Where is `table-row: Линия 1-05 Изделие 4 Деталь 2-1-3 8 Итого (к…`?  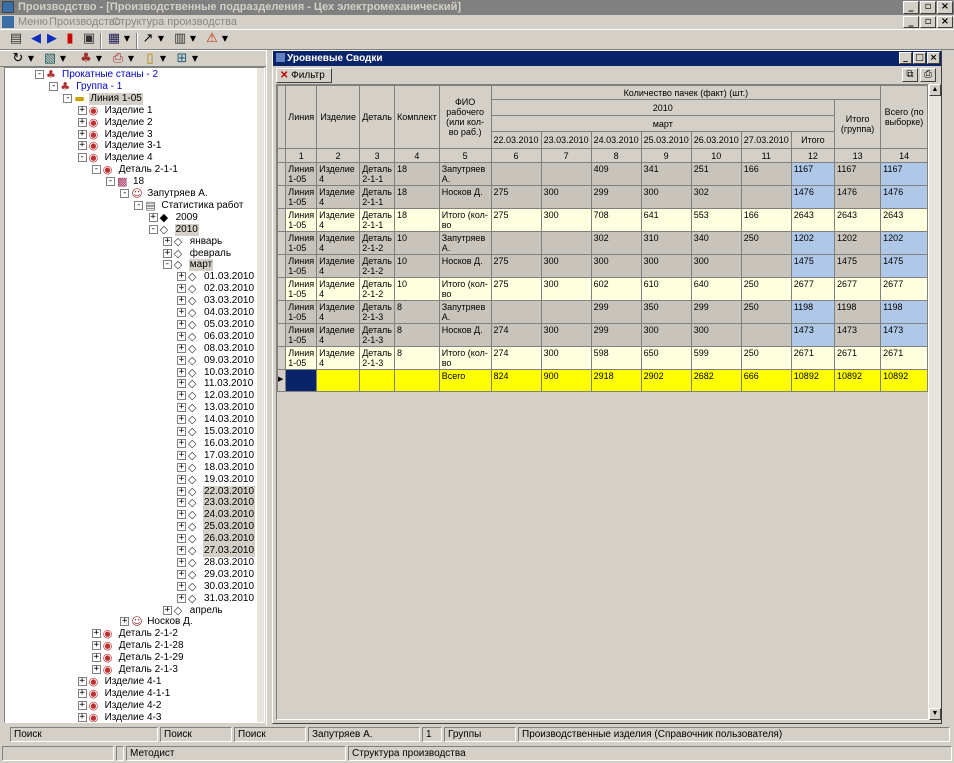 table-row: Линия 1-05 Изделие 4 Деталь 2-1-3 8 Итого (к… is located at coordinates (602, 358).